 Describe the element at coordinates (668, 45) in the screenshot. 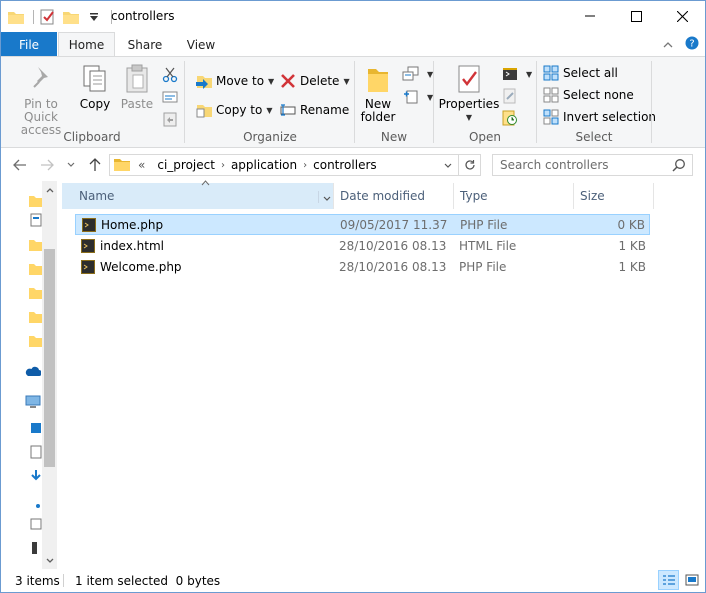

I see `collapse-ribbon-icon` at that location.